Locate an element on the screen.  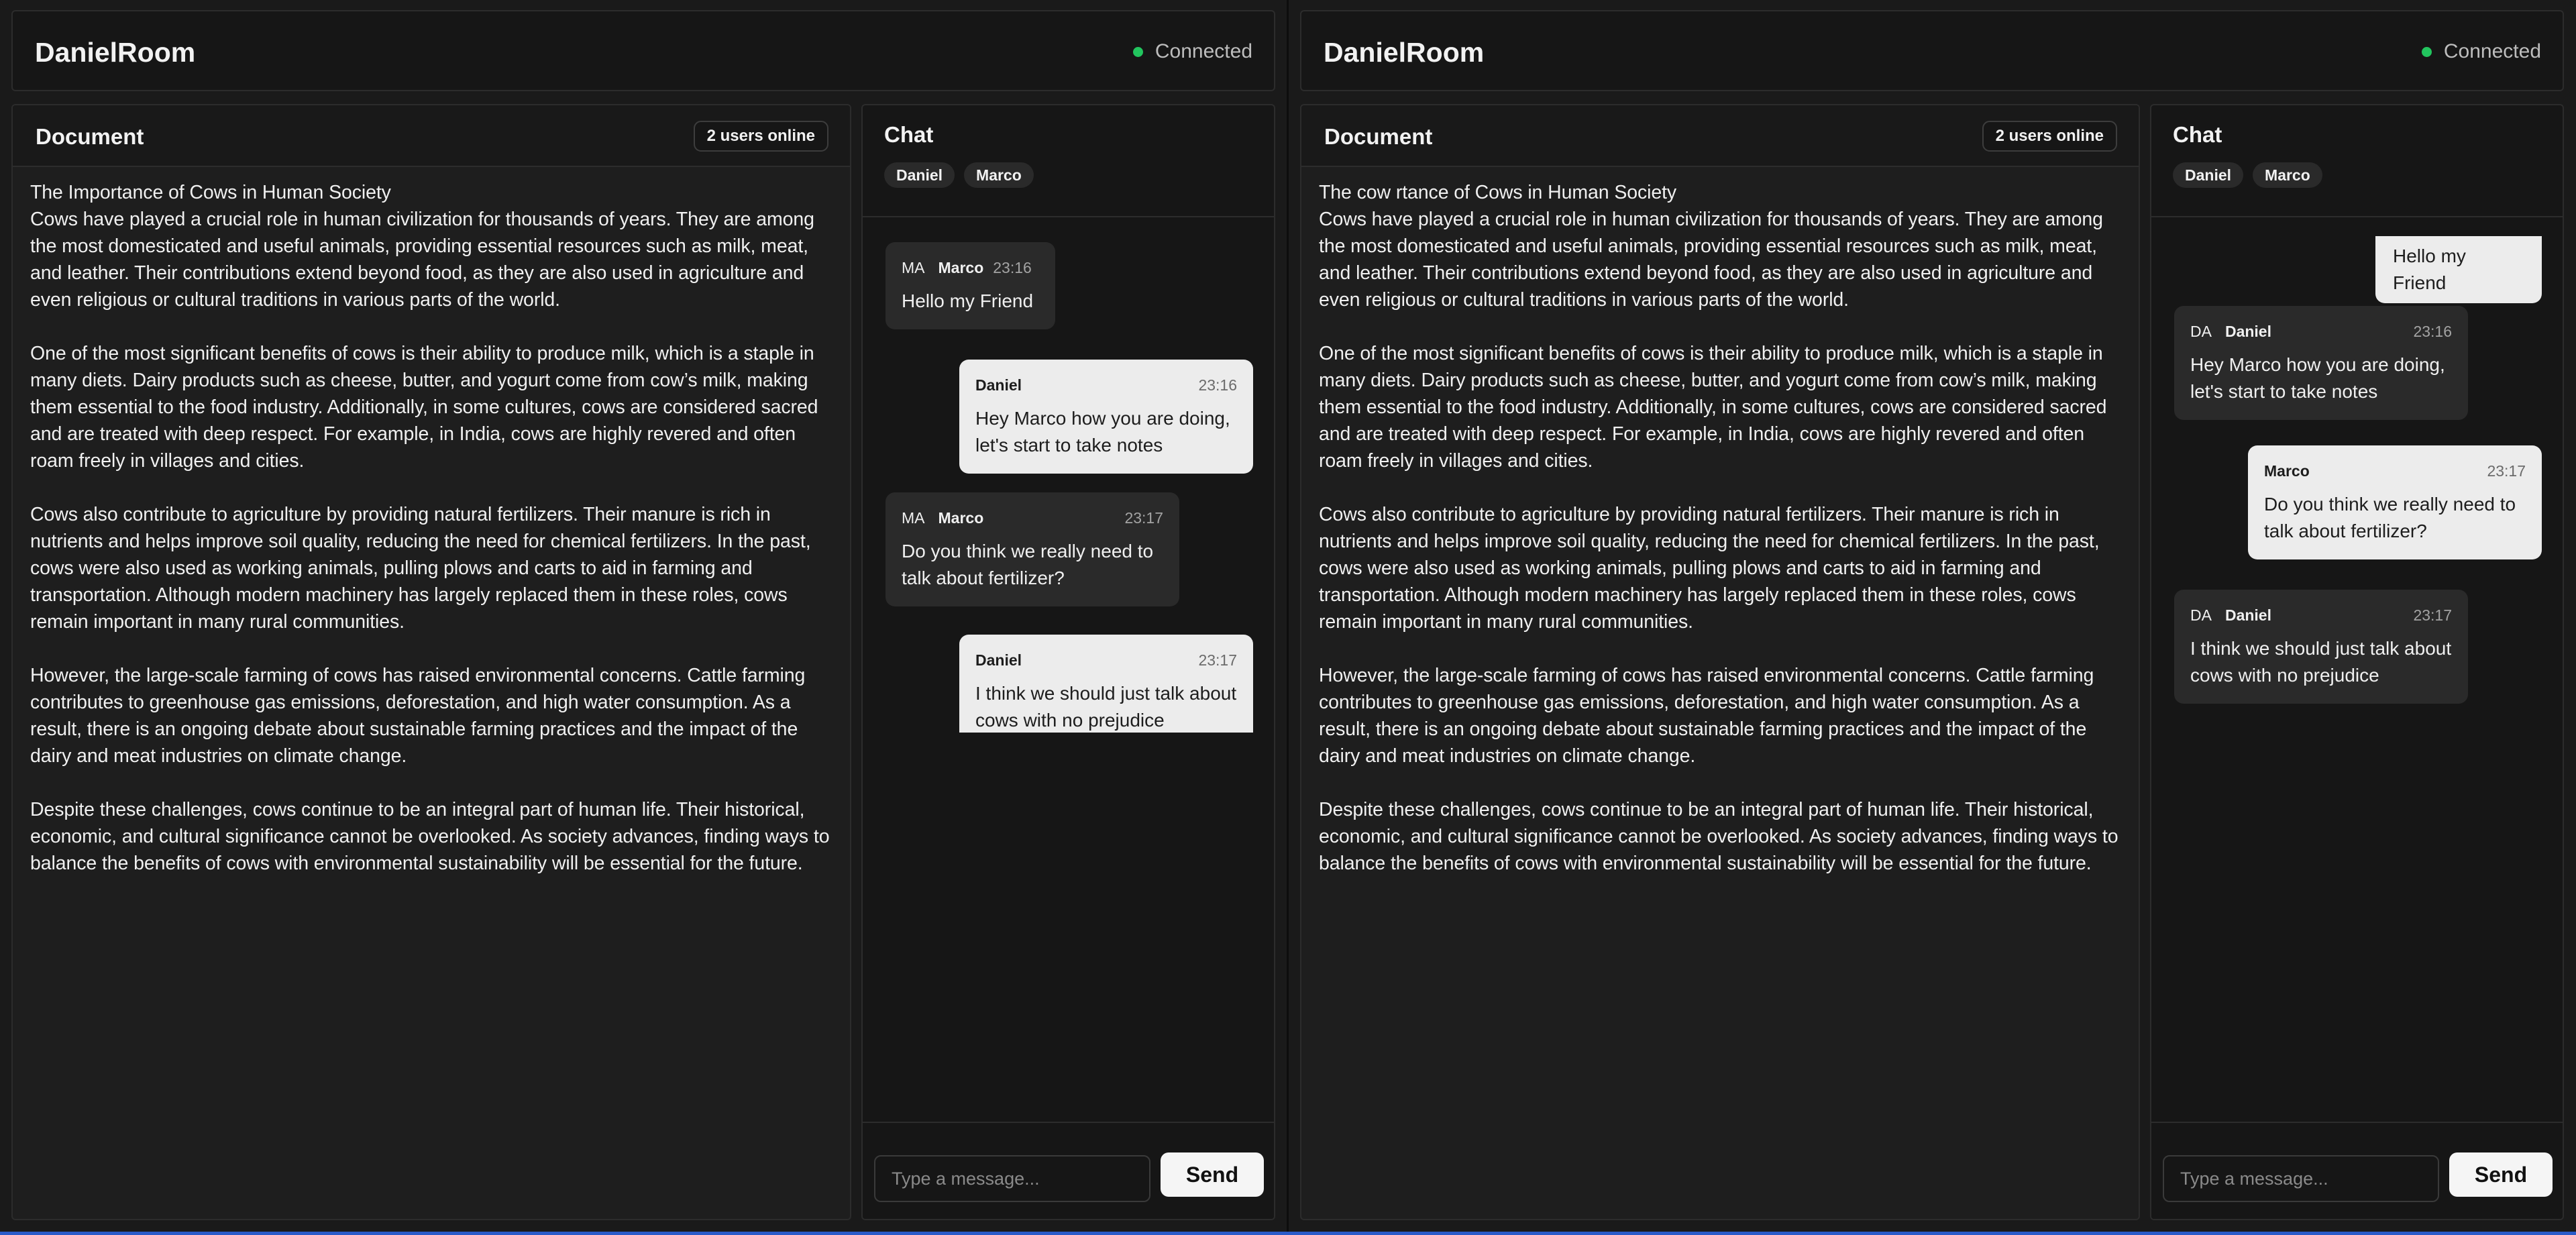
message-meta: DA Daniel 23:17 is located at coordinates (2321, 615).